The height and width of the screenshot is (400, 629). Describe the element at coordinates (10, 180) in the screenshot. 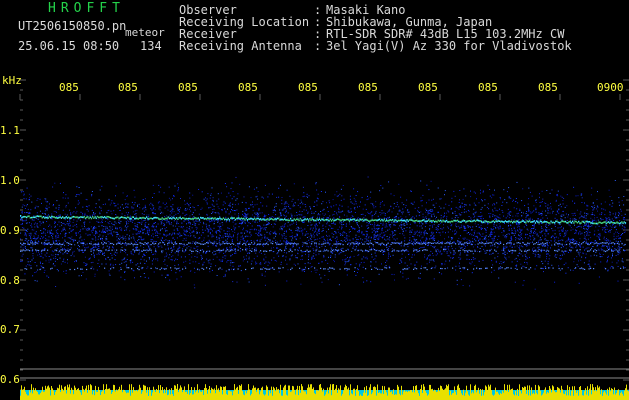

I see `freq-label: 1.0` at that location.